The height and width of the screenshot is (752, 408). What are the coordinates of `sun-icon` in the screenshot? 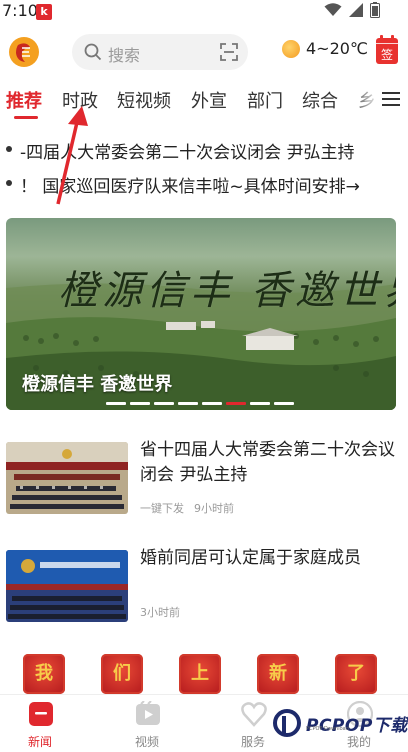 It's located at (291, 48).